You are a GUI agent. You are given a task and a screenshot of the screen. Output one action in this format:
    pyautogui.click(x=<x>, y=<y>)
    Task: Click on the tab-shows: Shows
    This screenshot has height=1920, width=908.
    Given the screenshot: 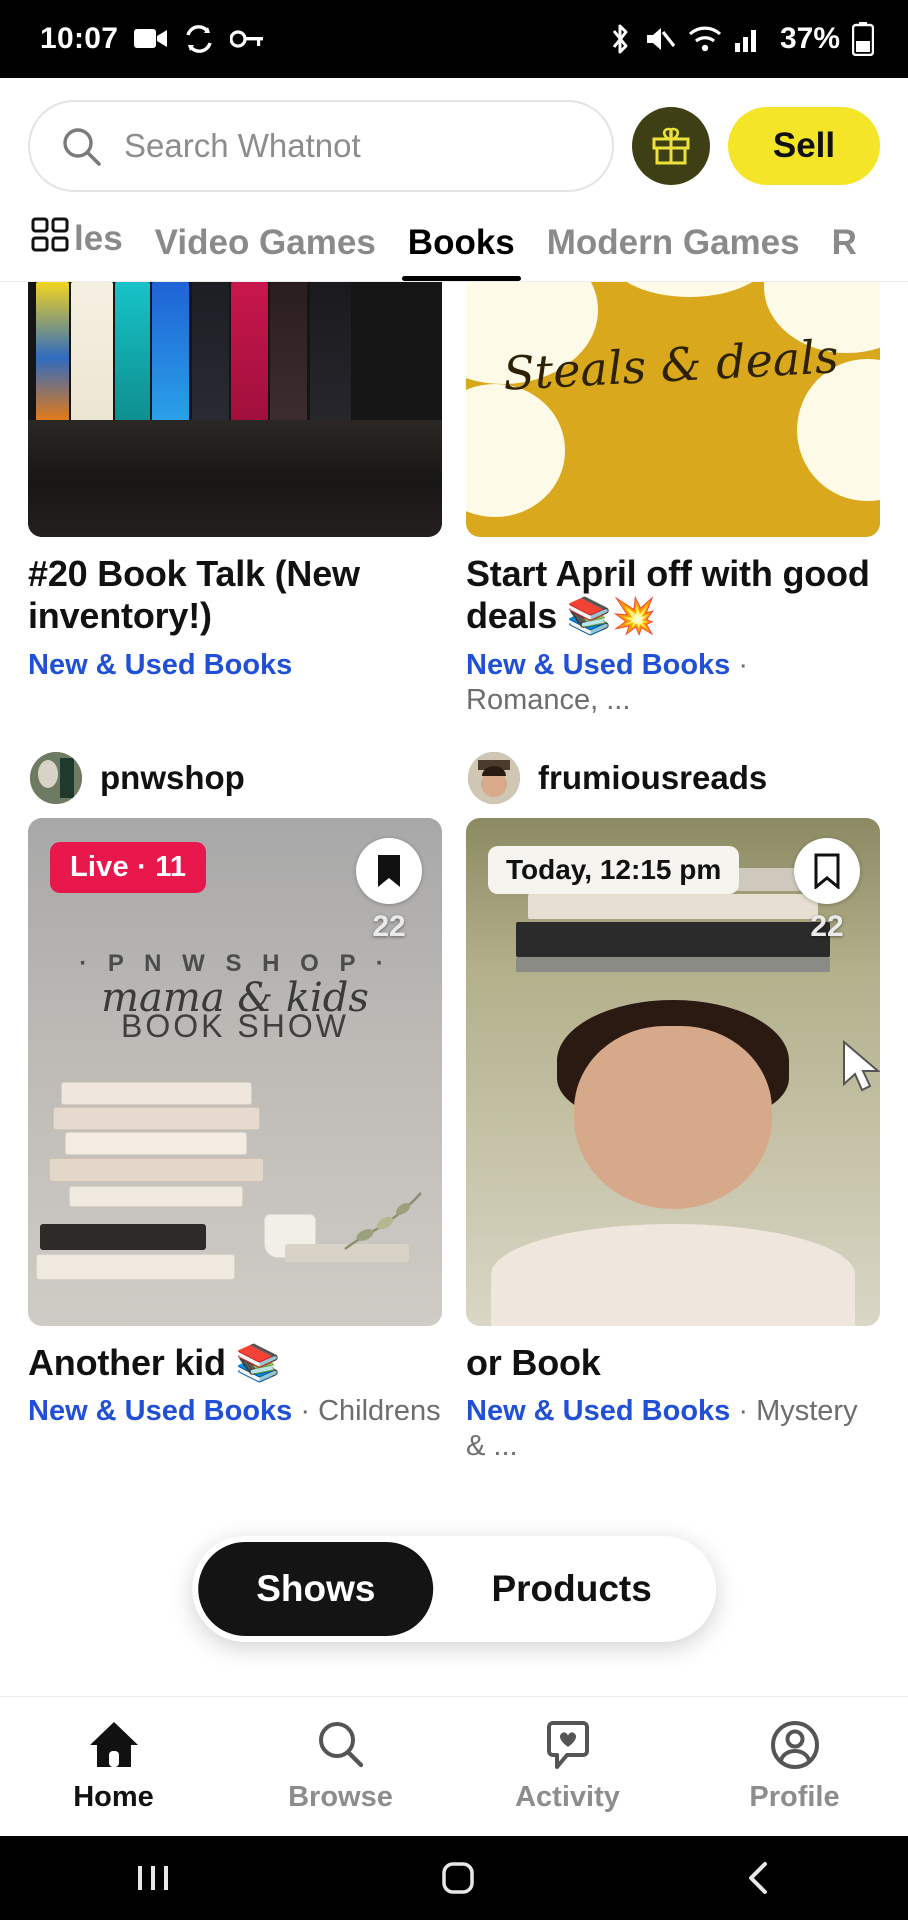 What is the action you would take?
    pyautogui.click(x=316, y=1589)
    